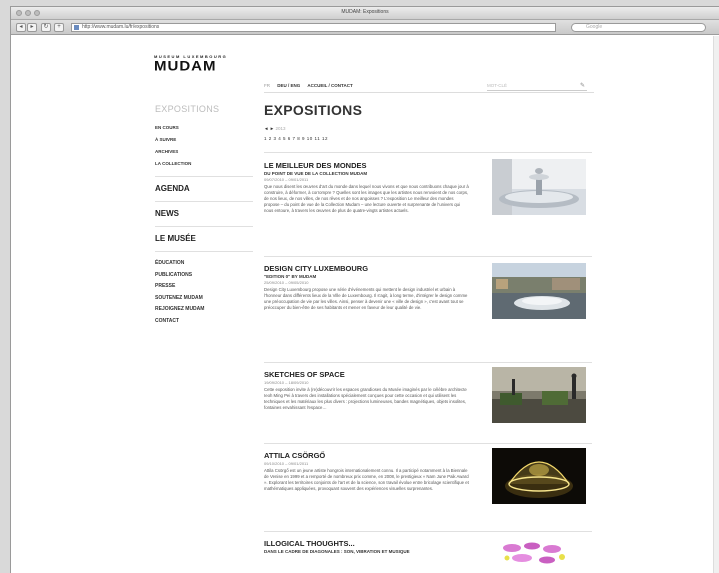 The image size is (719, 573). What do you see at coordinates (537, 86) in the screenshot?
I see `site-search-input: MOT-CLÉ ✎` at bounding box center [537, 86].